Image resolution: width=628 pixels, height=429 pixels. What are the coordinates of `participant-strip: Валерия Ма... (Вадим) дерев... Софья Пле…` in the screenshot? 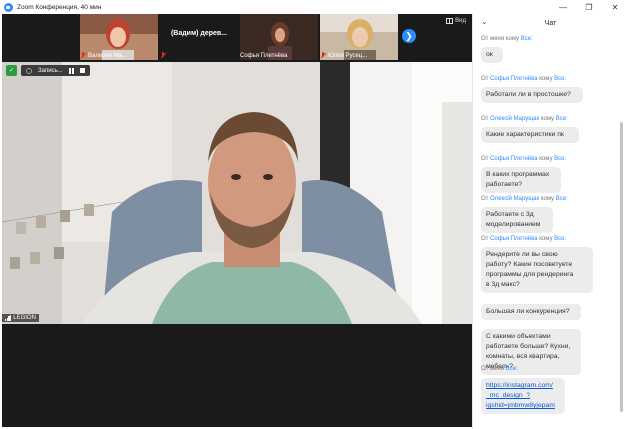 It's located at (237, 37).